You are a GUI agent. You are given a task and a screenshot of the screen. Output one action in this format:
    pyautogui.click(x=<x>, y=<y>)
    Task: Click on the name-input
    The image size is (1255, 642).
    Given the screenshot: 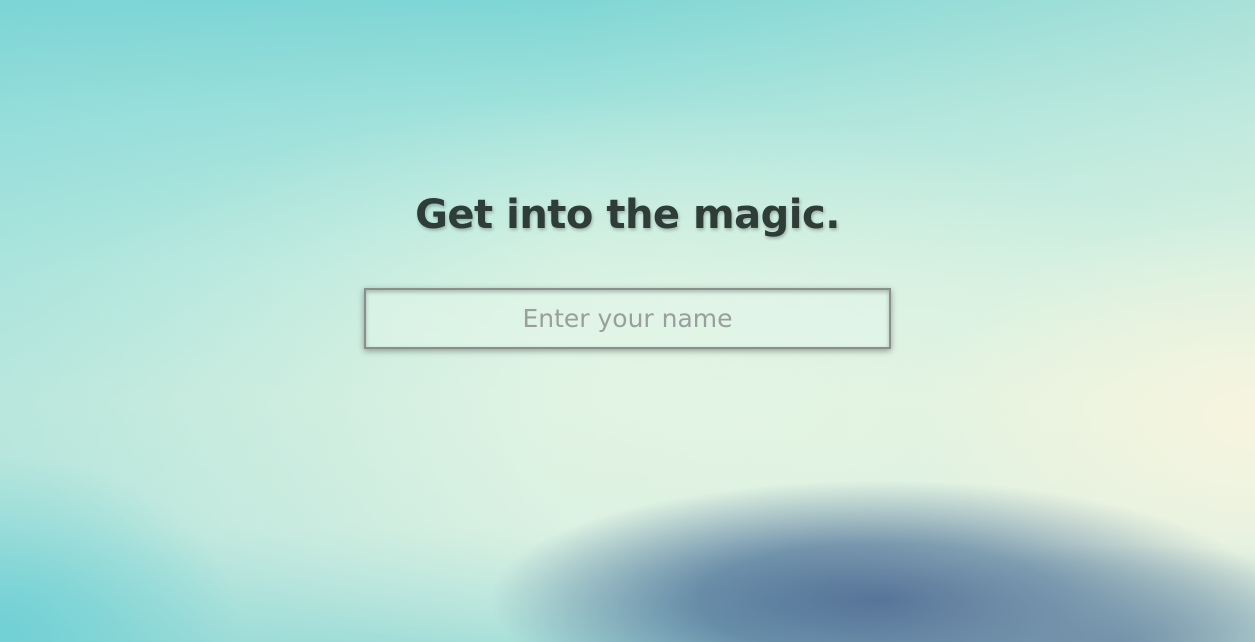 What is the action you would take?
    pyautogui.click(x=627, y=318)
    